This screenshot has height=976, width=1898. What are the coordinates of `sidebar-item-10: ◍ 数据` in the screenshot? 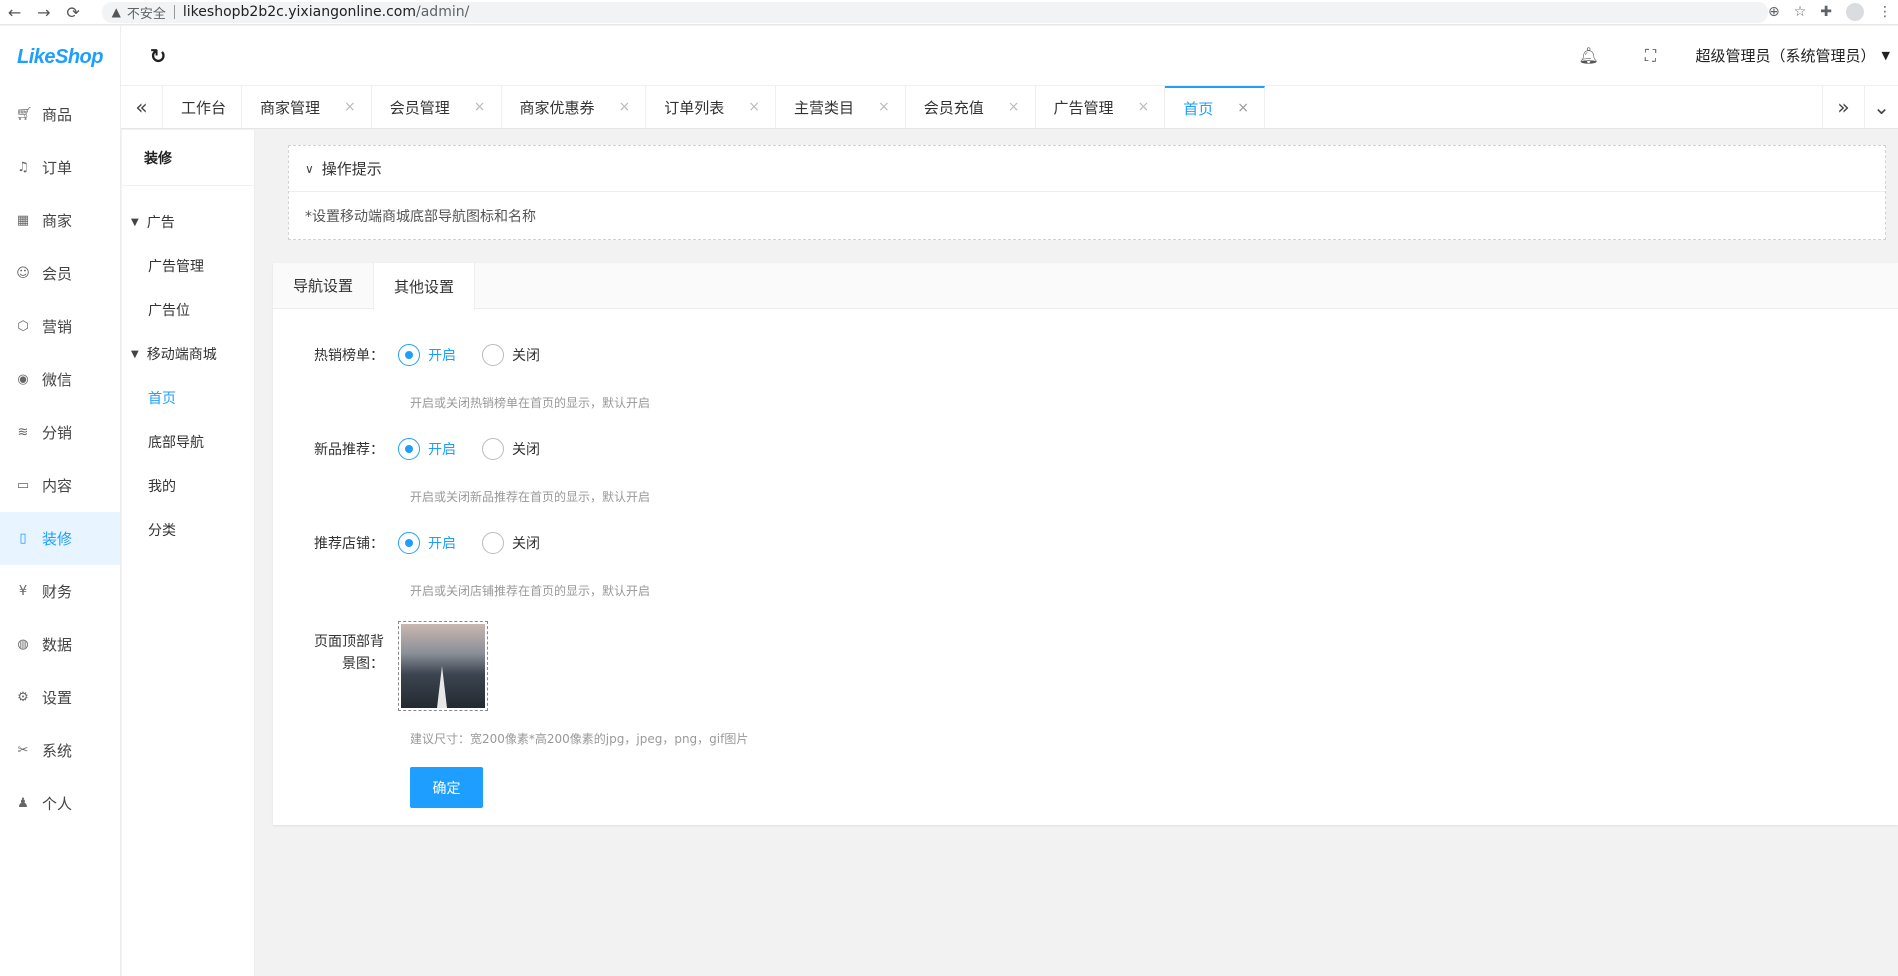 It's located at (60, 644).